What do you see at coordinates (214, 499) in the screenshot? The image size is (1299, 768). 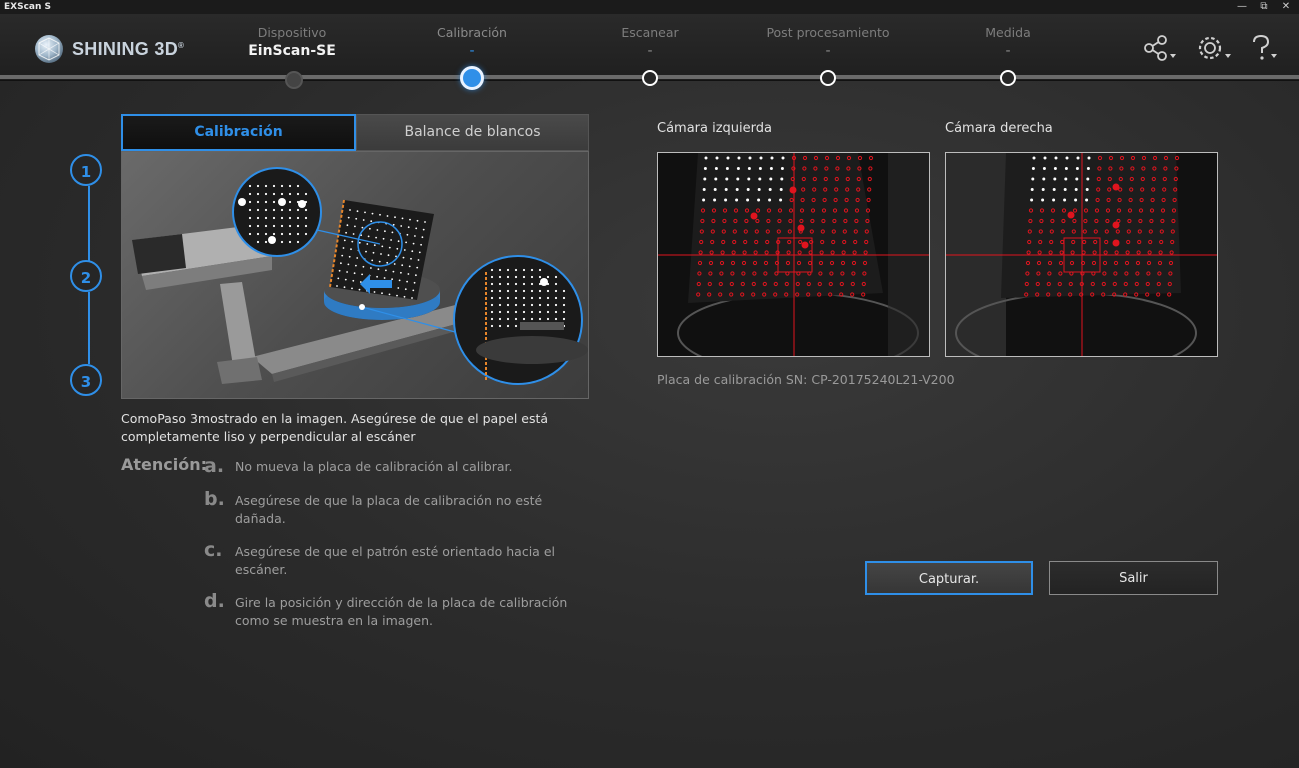 I see `attention-letter-b: b.` at bounding box center [214, 499].